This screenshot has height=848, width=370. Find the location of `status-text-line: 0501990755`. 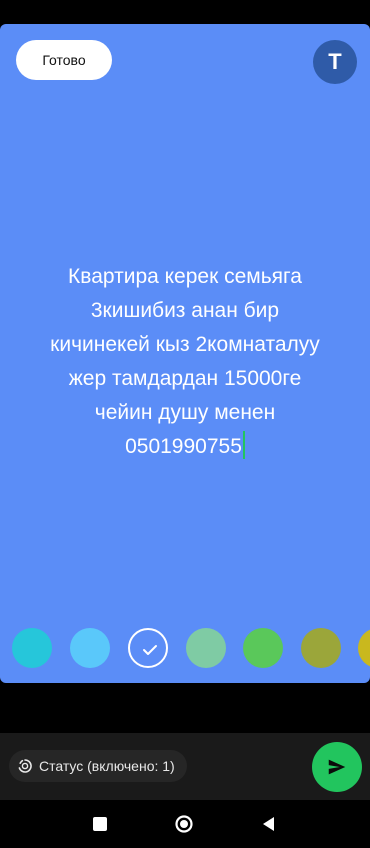

status-text-line: 0501990755 is located at coordinates (185, 447).